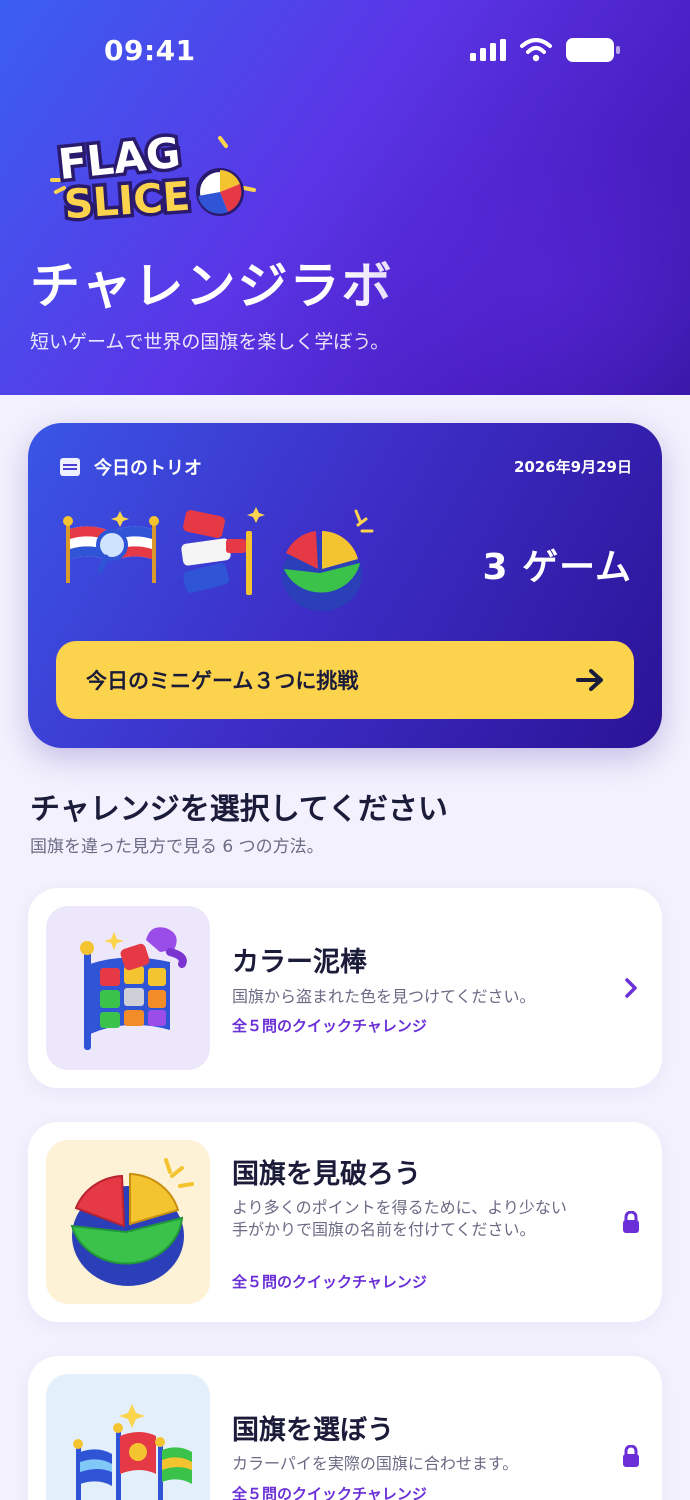 The height and width of the screenshot is (1500, 690). I want to click on paint-flag-icon, so click(133, 988).